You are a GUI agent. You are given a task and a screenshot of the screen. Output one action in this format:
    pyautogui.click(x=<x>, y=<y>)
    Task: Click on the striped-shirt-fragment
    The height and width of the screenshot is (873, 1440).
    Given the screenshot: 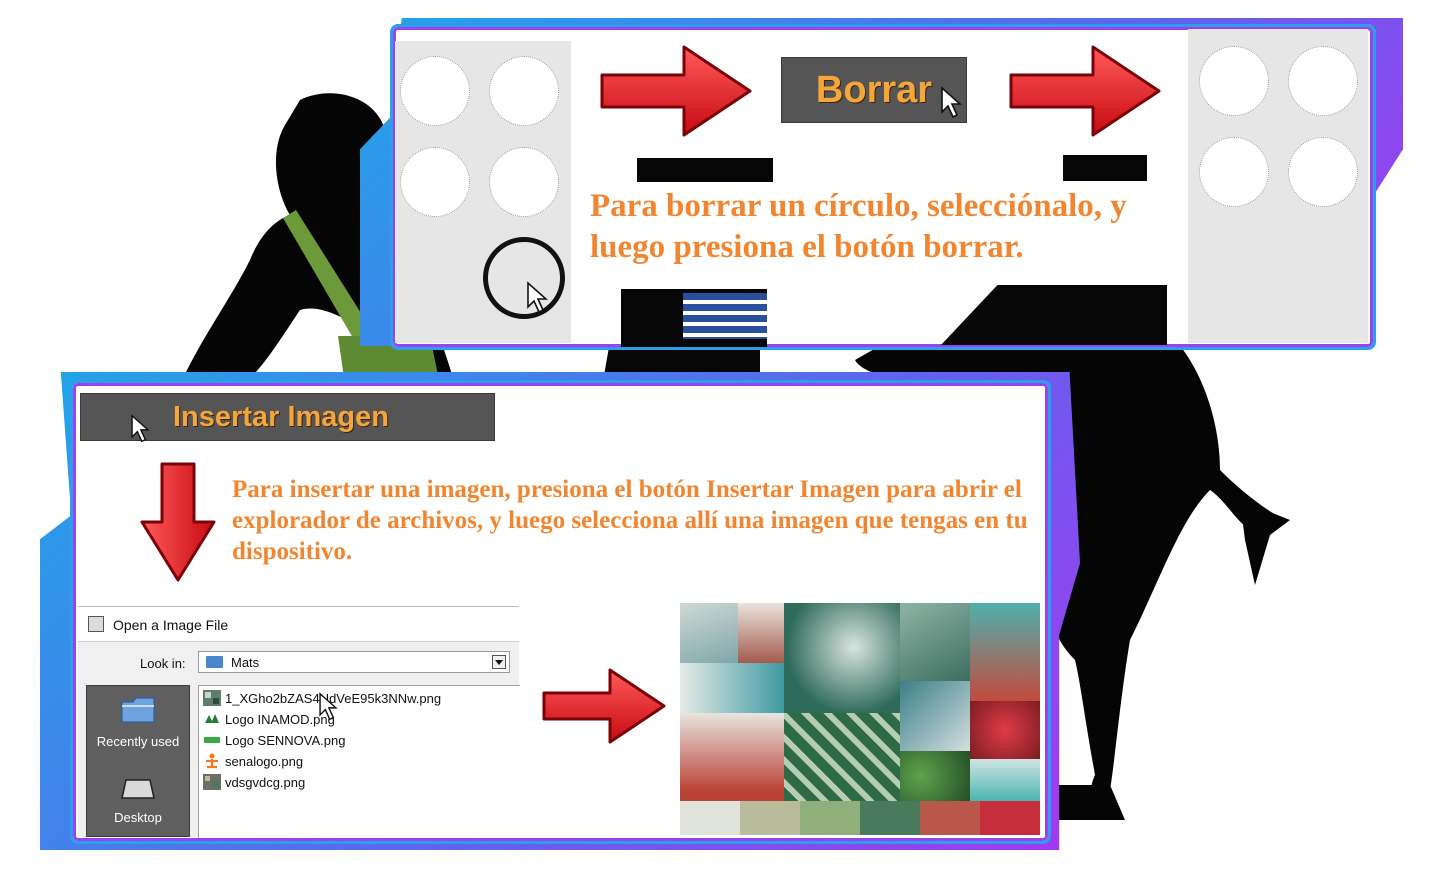 What is the action you would take?
    pyautogui.click(x=725, y=316)
    